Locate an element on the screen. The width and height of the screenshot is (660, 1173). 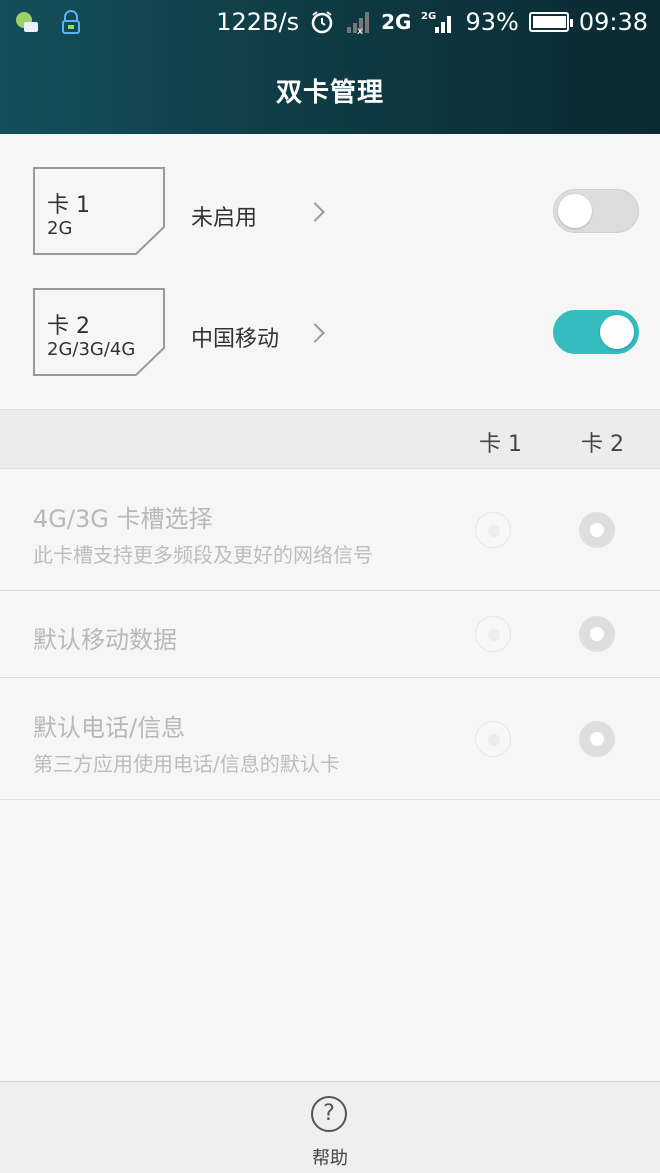
setting-title: 默认电话/信息 is located at coordinates (109, 728).